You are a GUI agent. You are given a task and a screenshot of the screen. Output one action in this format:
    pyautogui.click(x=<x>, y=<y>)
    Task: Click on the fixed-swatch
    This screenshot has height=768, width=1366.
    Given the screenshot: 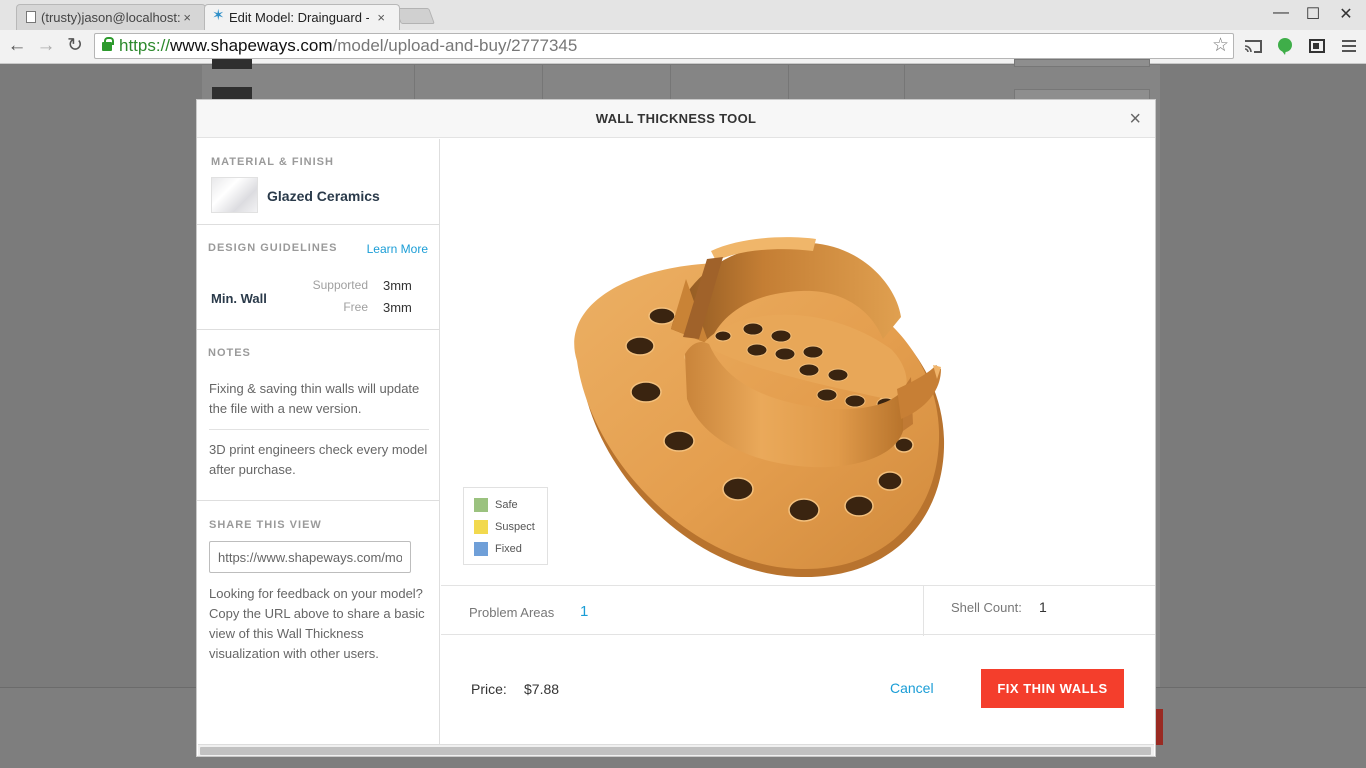 What is the action you would take?
    pyautogui.click(x=481, y=549)
    